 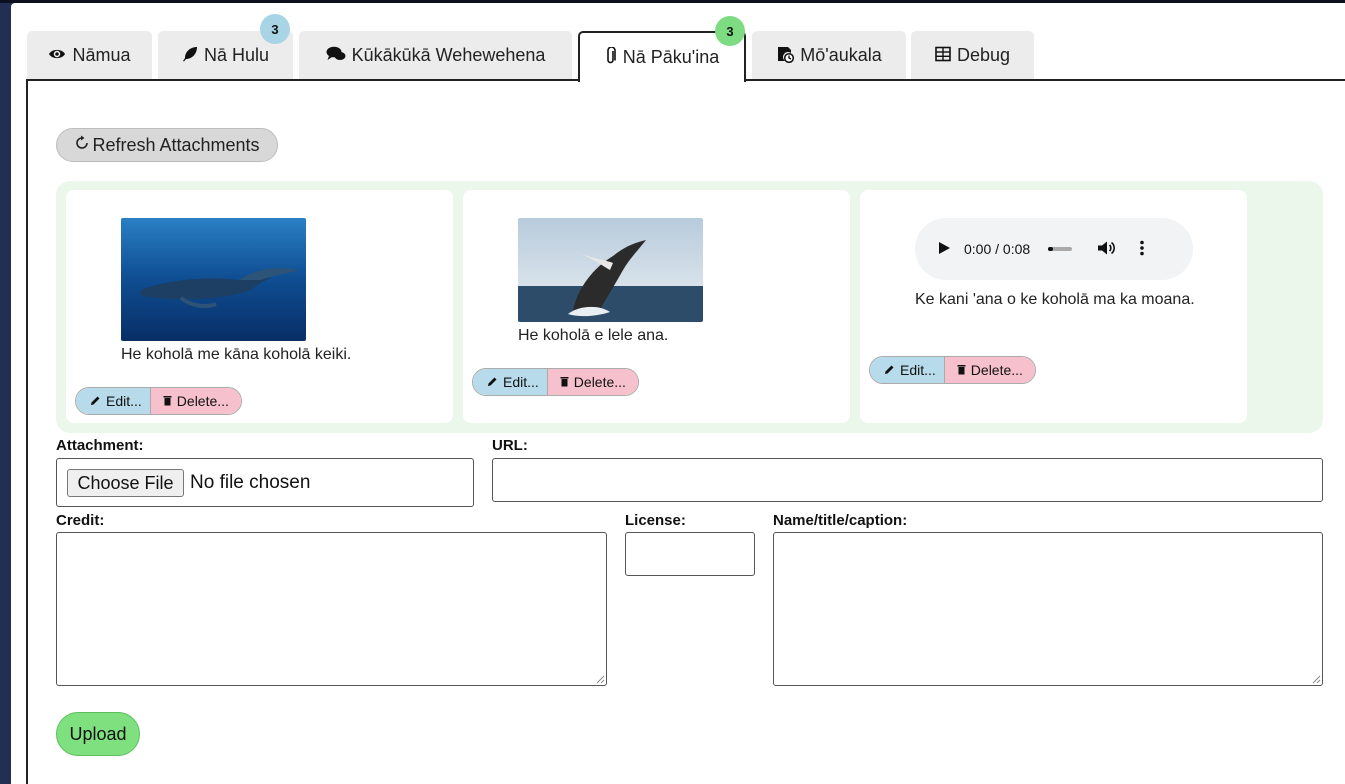 What do you see at coordinates (213, 279) in the screenshot?
I see `whale-calf-image` at bounding box center [213, 279].